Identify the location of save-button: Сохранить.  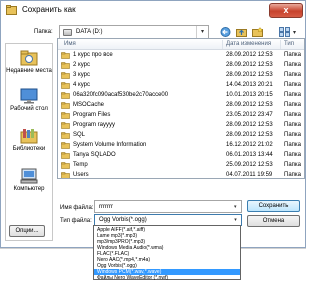
(273, 206).